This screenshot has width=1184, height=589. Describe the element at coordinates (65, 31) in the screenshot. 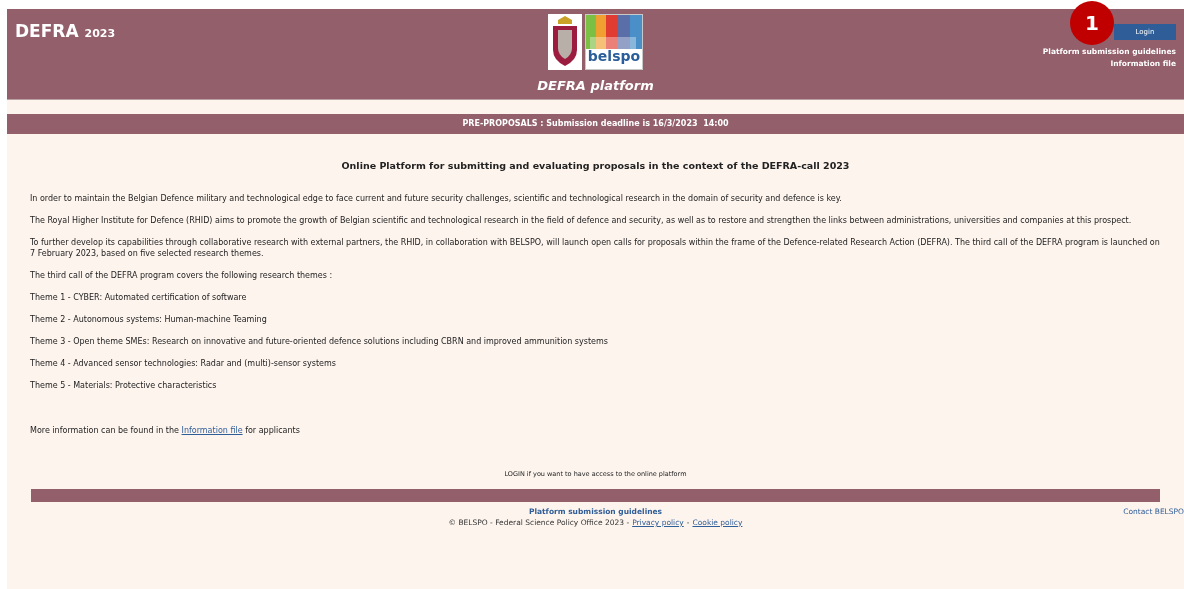

I see `brand-title: DEFRA 2023` at that location.